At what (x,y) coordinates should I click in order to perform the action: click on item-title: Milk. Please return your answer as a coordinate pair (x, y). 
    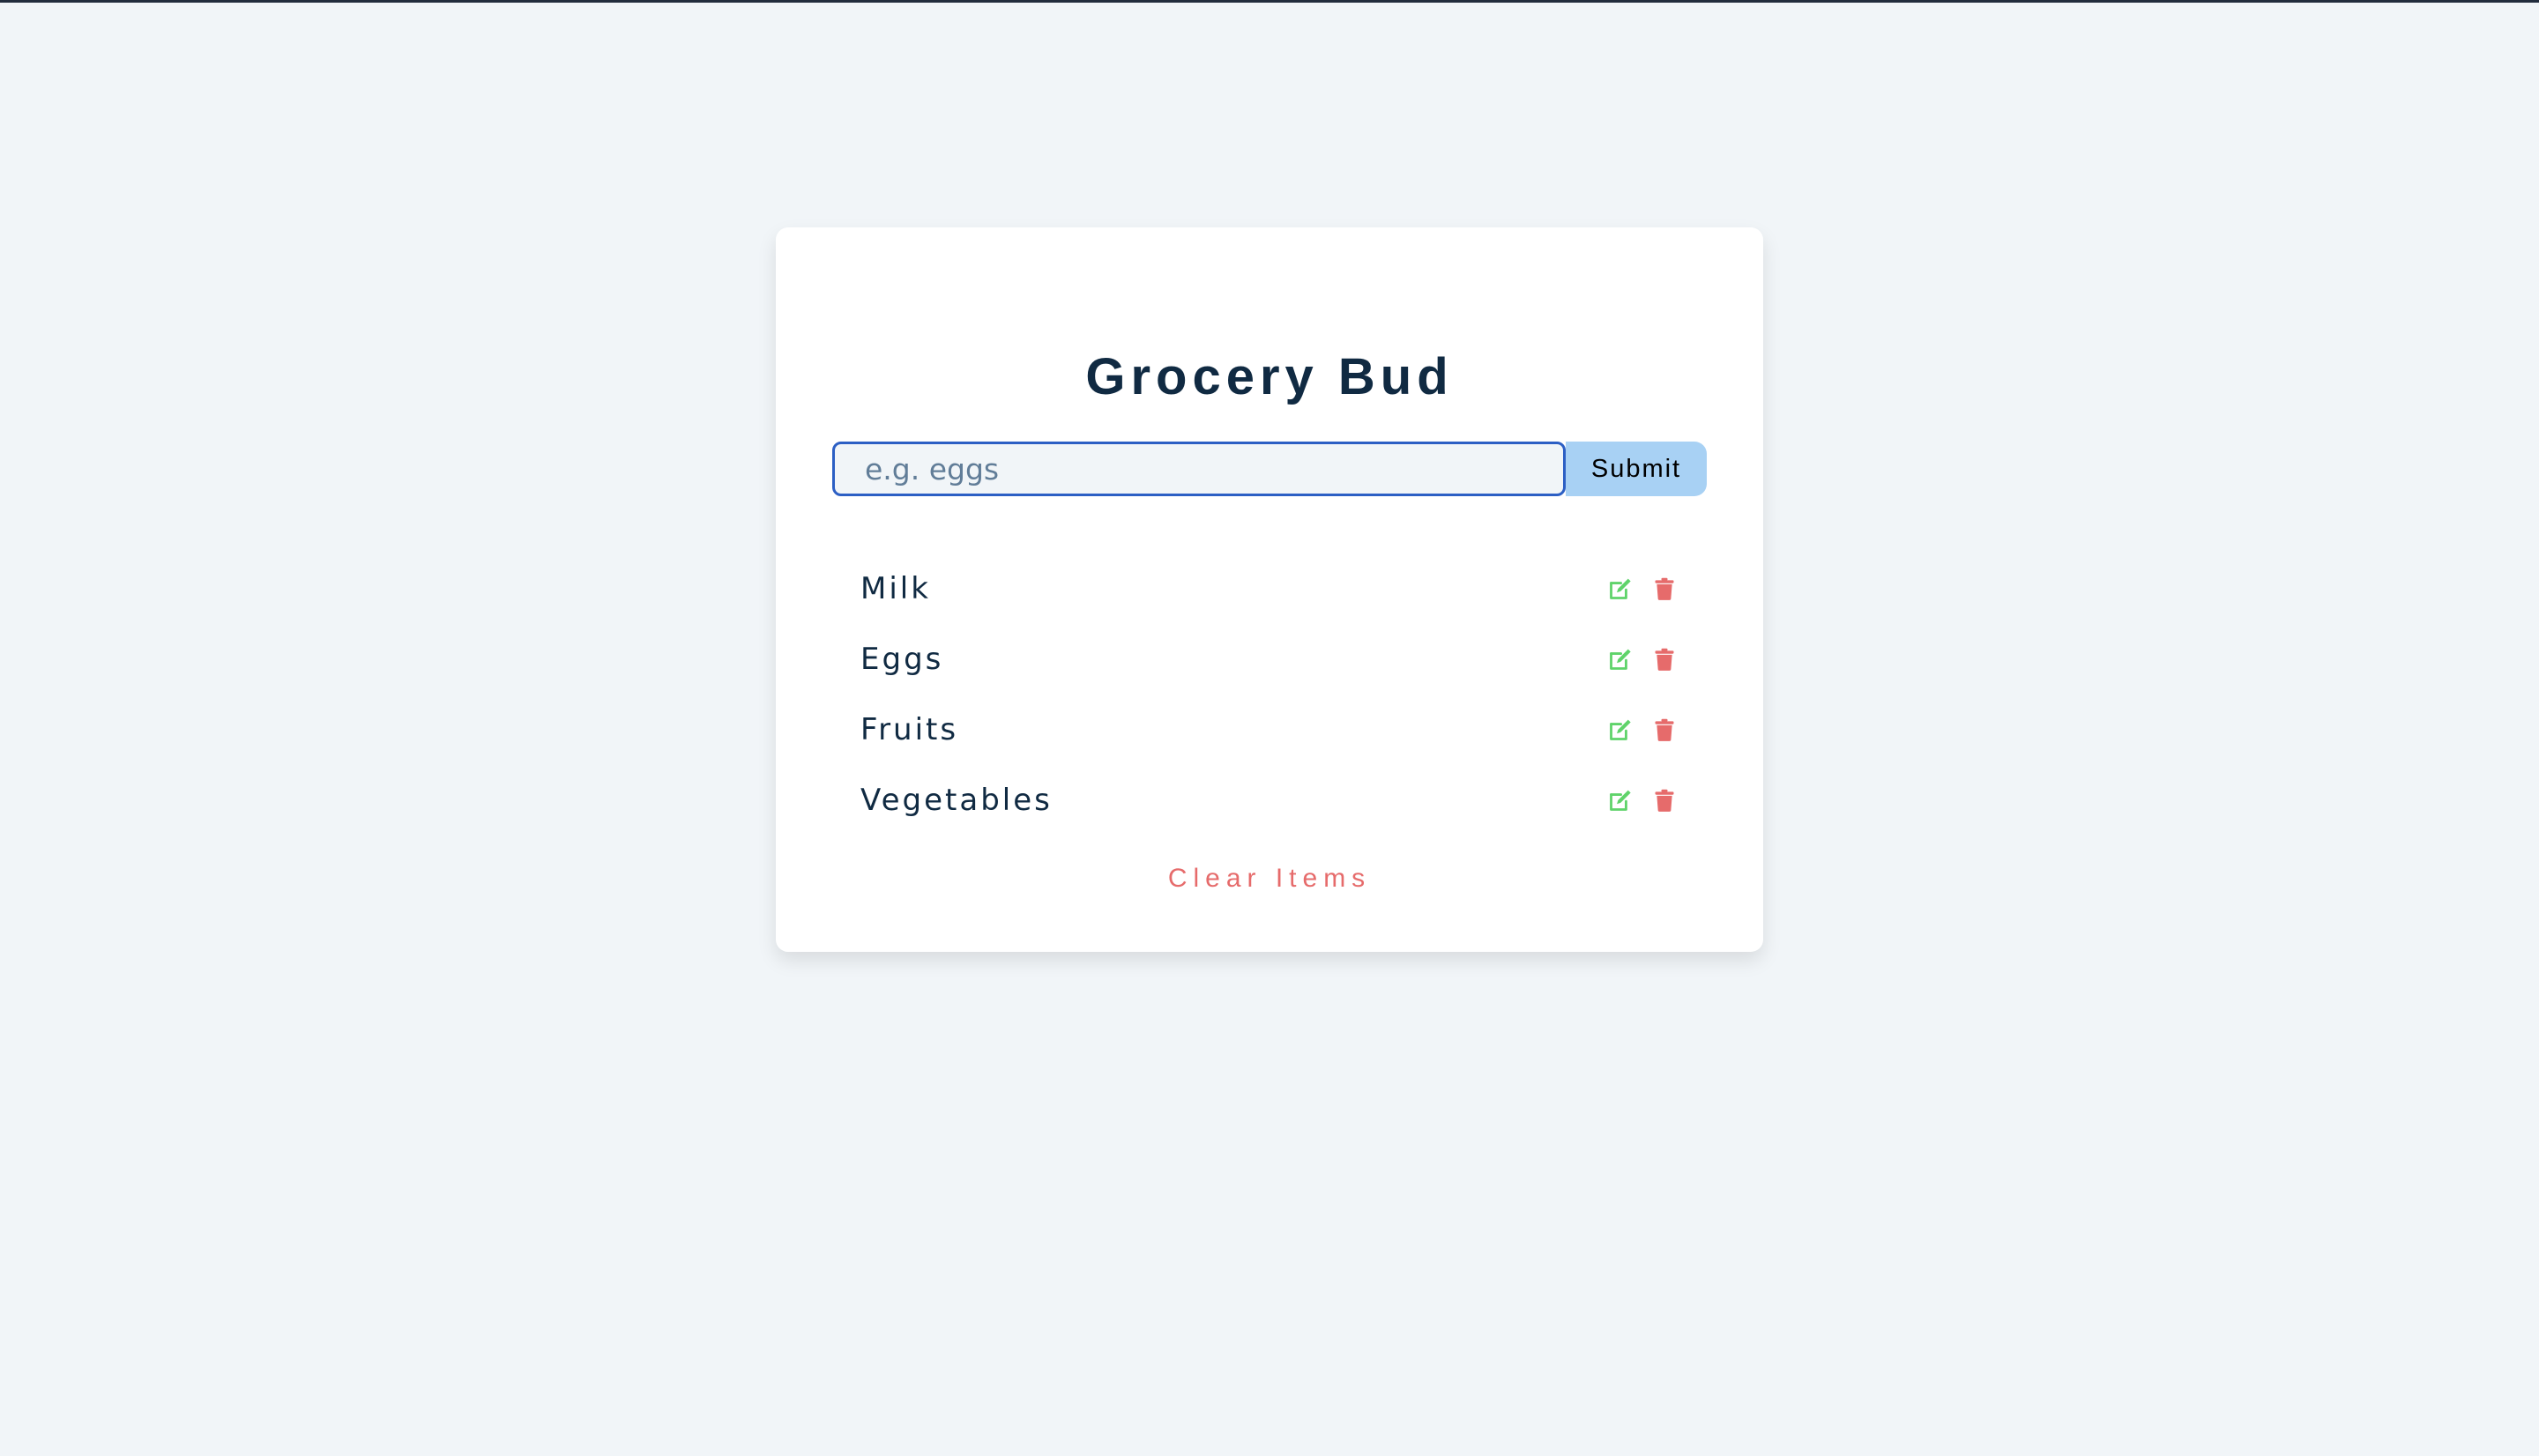
    Looking at the image, I should click on (895, 588).